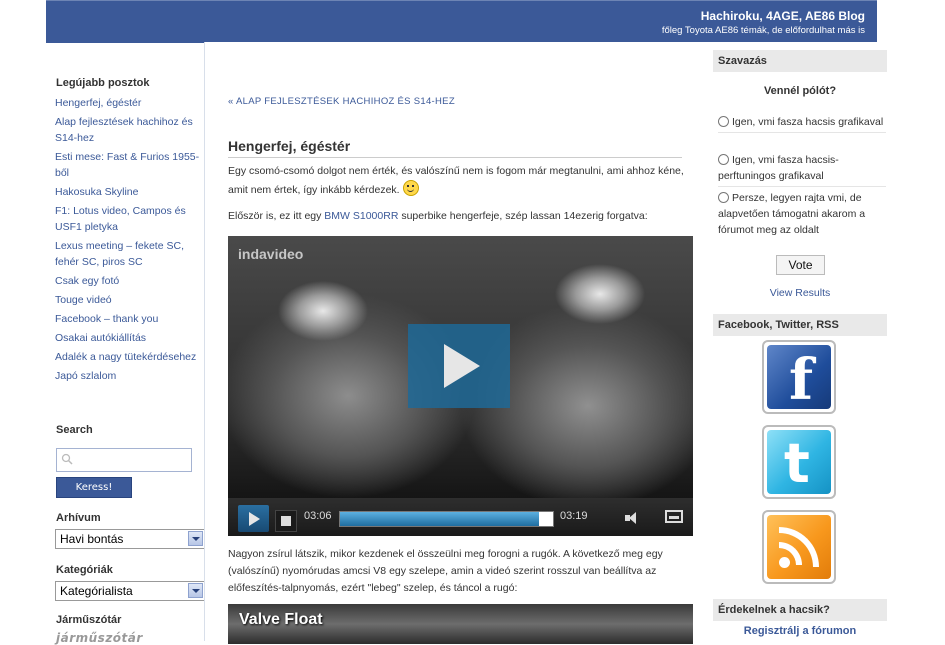 The width and height of the screenshot is (945, 645). I want to click on search-title: Search, so click(74, 430).